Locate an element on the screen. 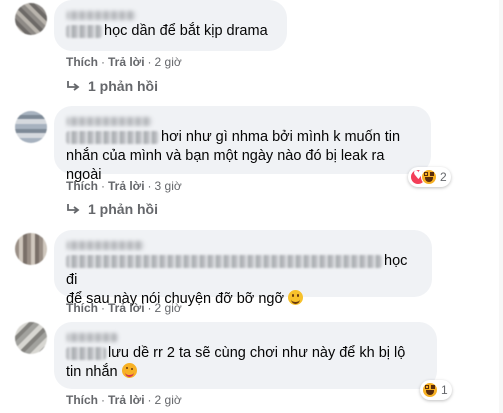 The width and height of the screenshot is (503, 413). comment-bubble: học dần để bắt kịp drama is located at coordinates (170, 25).